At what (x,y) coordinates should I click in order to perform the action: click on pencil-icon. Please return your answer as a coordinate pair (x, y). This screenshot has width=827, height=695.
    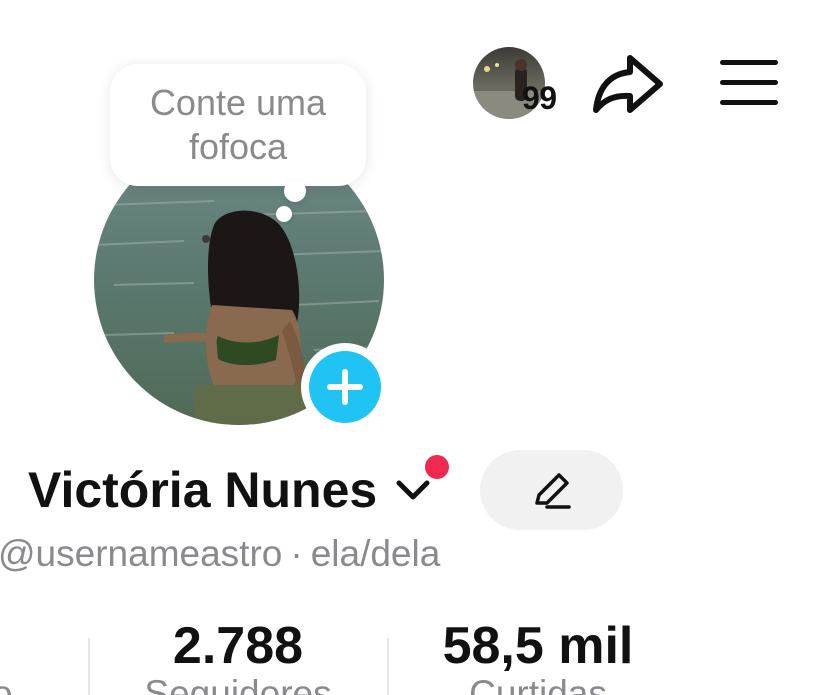
    Looking at the image, I should click on (552, 491).